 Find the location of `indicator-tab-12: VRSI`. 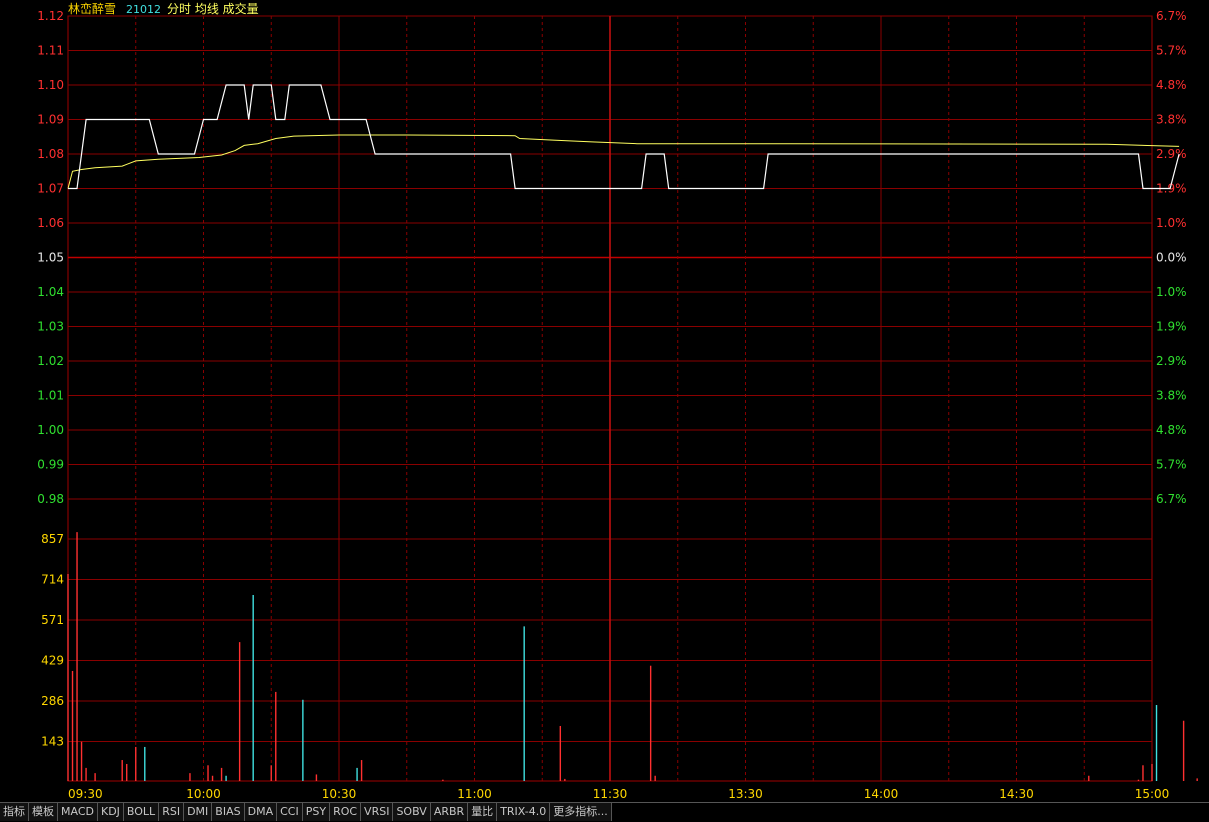

indicator-tab-12: VRSI is located at coordinates (377, 812).